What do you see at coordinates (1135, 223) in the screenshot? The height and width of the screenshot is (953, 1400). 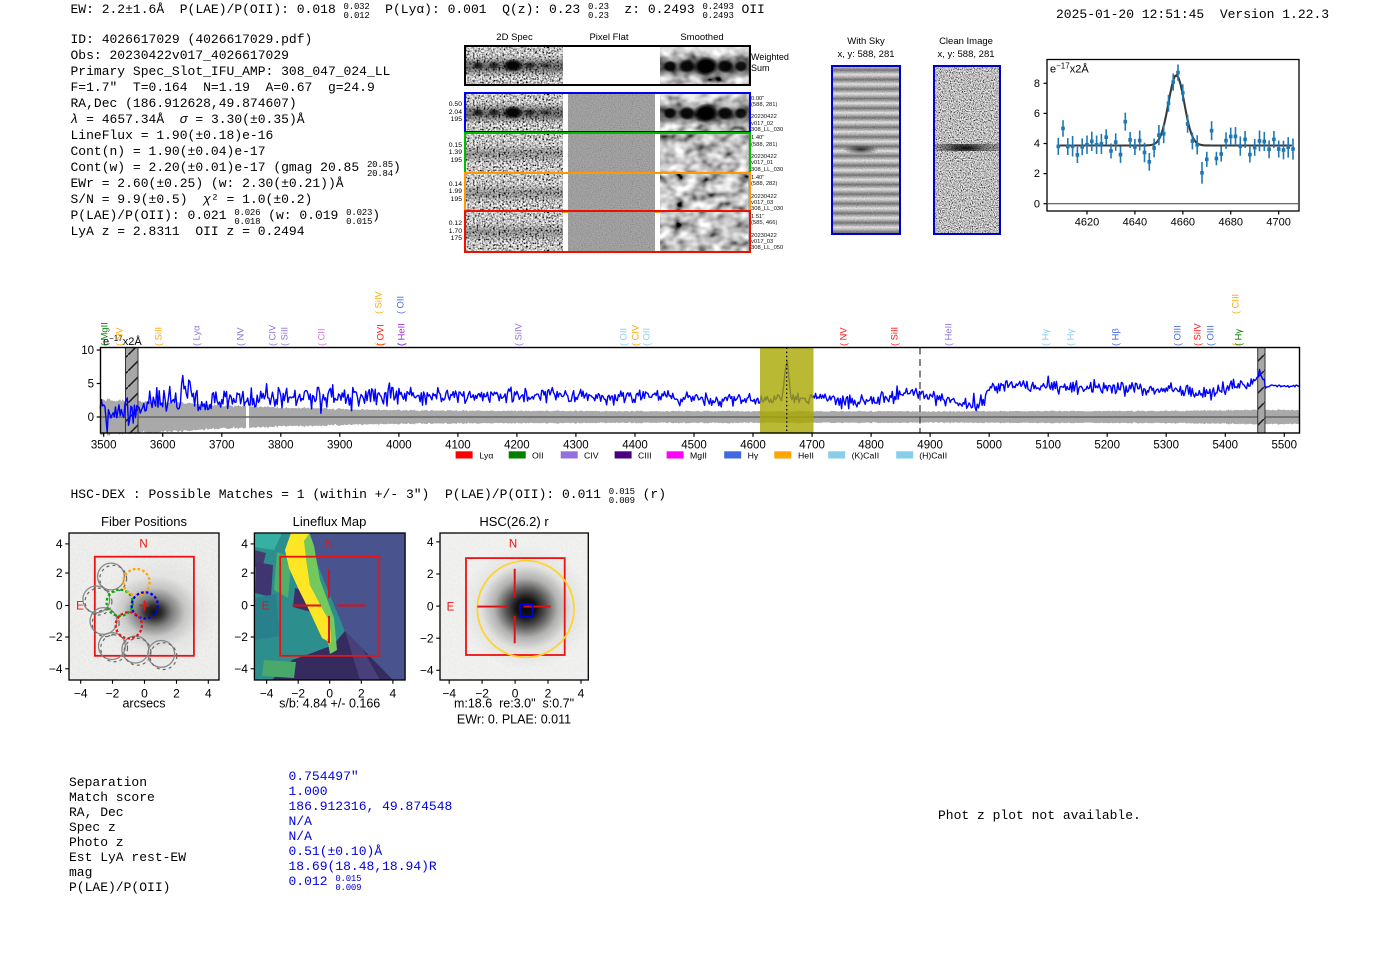 I see `svg-text: 4640` at bounding box center [1135, 223].